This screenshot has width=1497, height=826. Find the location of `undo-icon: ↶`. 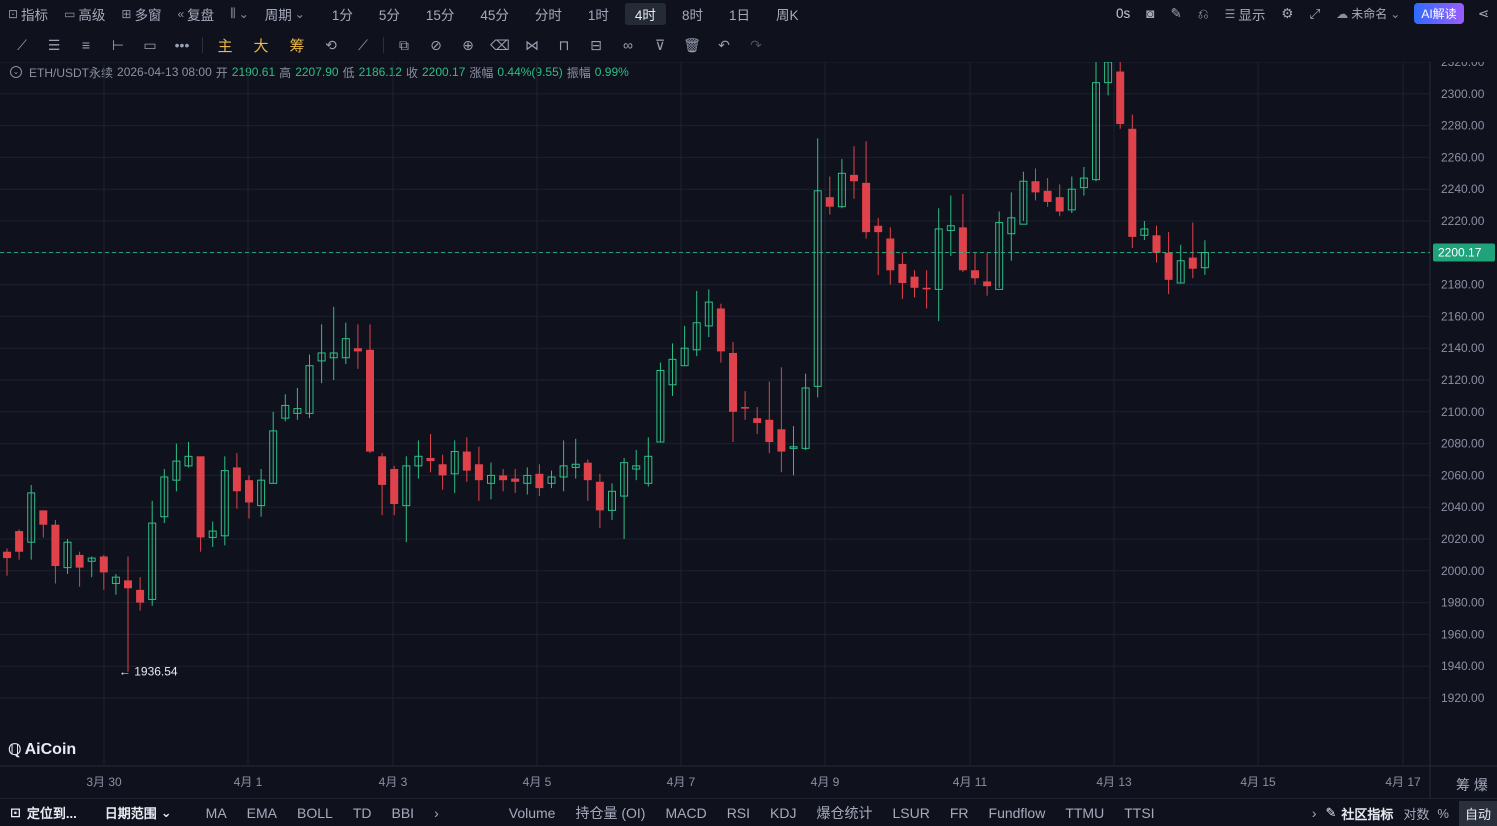

undo-icon: ↶ is located at coordinates (724, 45).